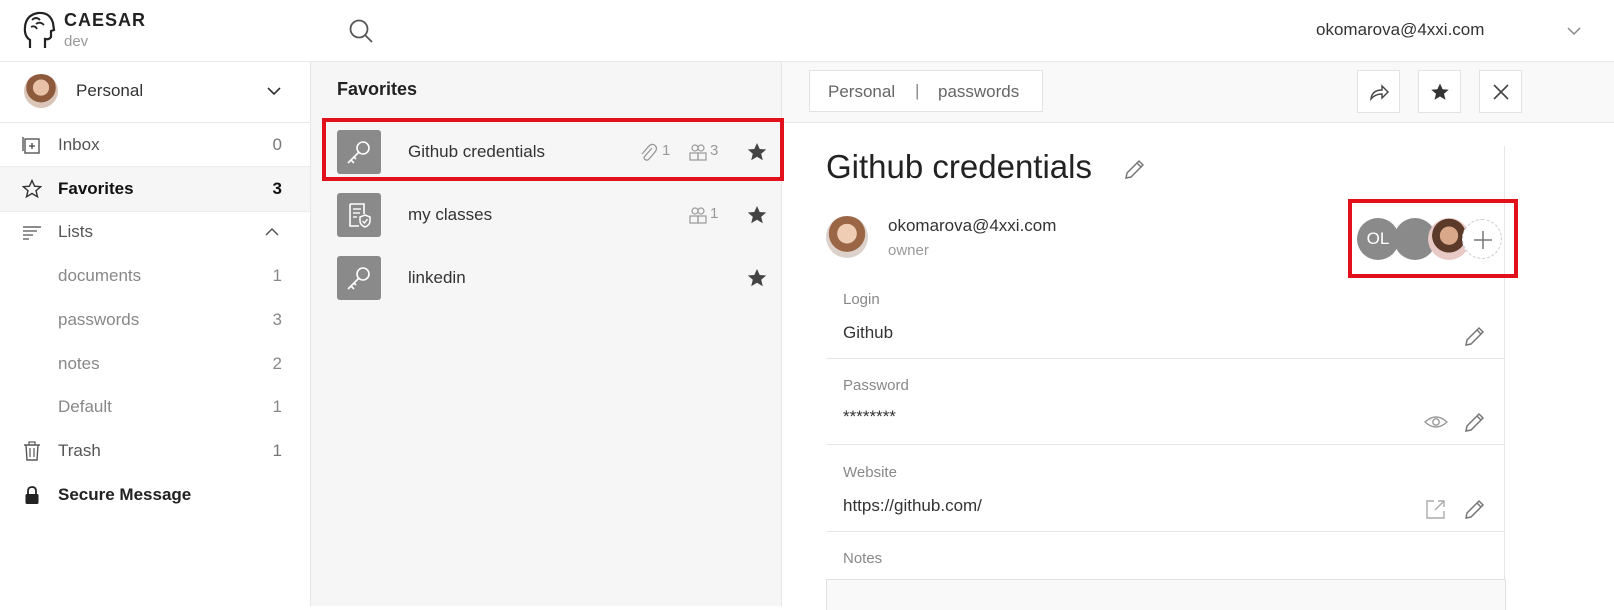 The width and height of the screenshot is (1614, 610). Describe the element at coordinates (807, 31) in the screenshot. I see `top-header: CAESAR dev okomarova@4xxi.com` at that location.